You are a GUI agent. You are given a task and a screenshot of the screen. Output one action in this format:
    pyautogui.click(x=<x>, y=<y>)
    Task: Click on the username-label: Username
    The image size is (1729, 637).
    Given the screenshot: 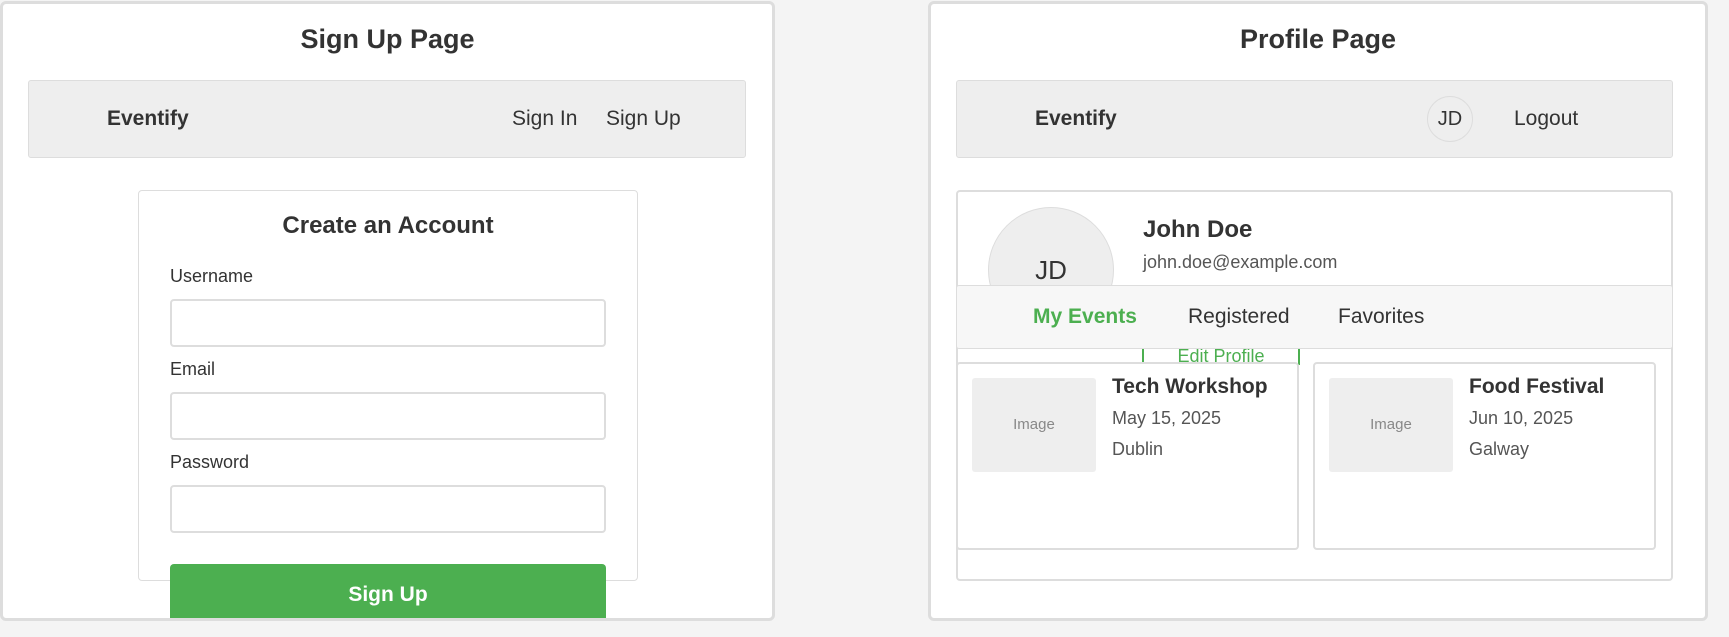 What is the action you would take?
    pyautogui.click(x=212, y=276)
    